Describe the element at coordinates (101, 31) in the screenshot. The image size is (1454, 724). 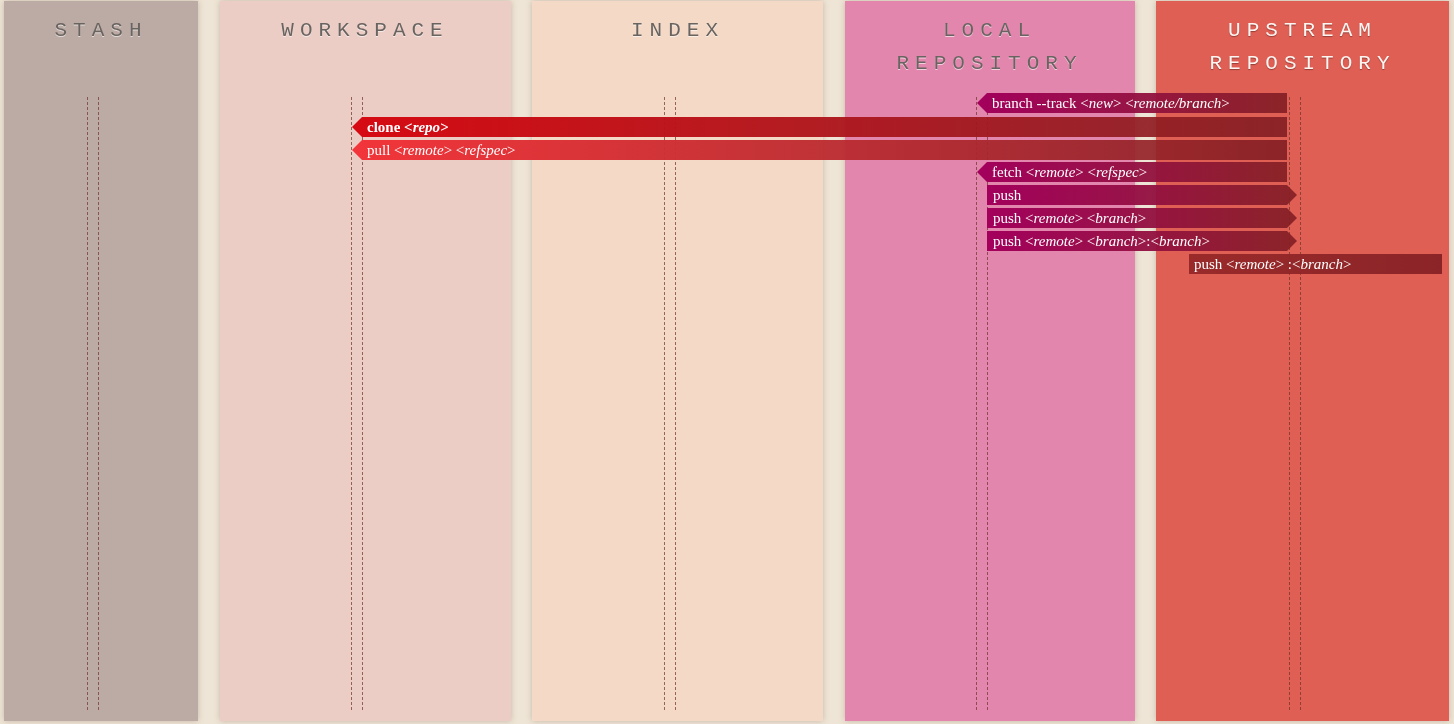
I see `column-title: STASH` at that location.